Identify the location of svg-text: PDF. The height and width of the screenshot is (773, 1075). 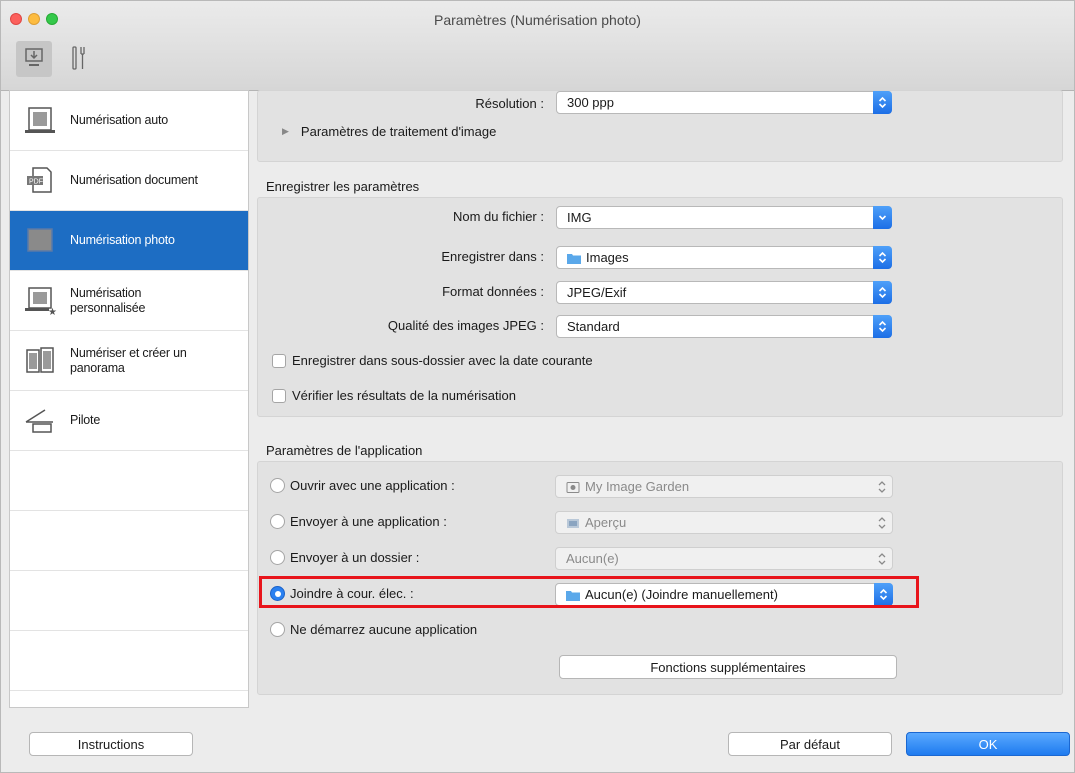
(36, 181).